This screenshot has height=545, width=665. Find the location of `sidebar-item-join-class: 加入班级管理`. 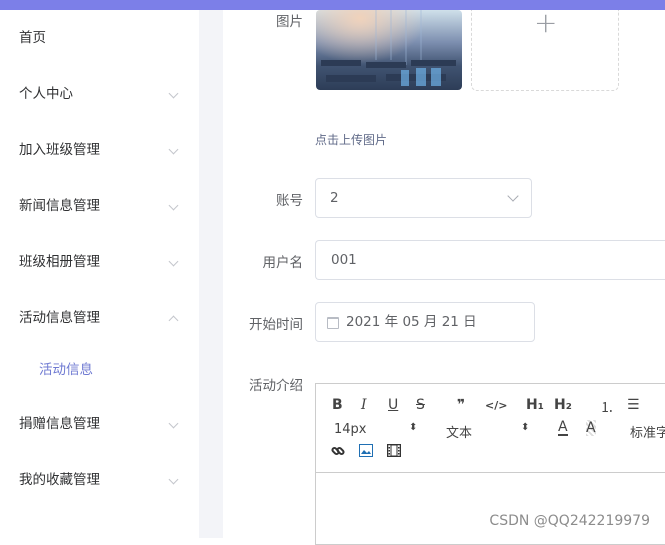

sidebar-item-join-class: 加入班级管理 is located at coordinates (99, 150).